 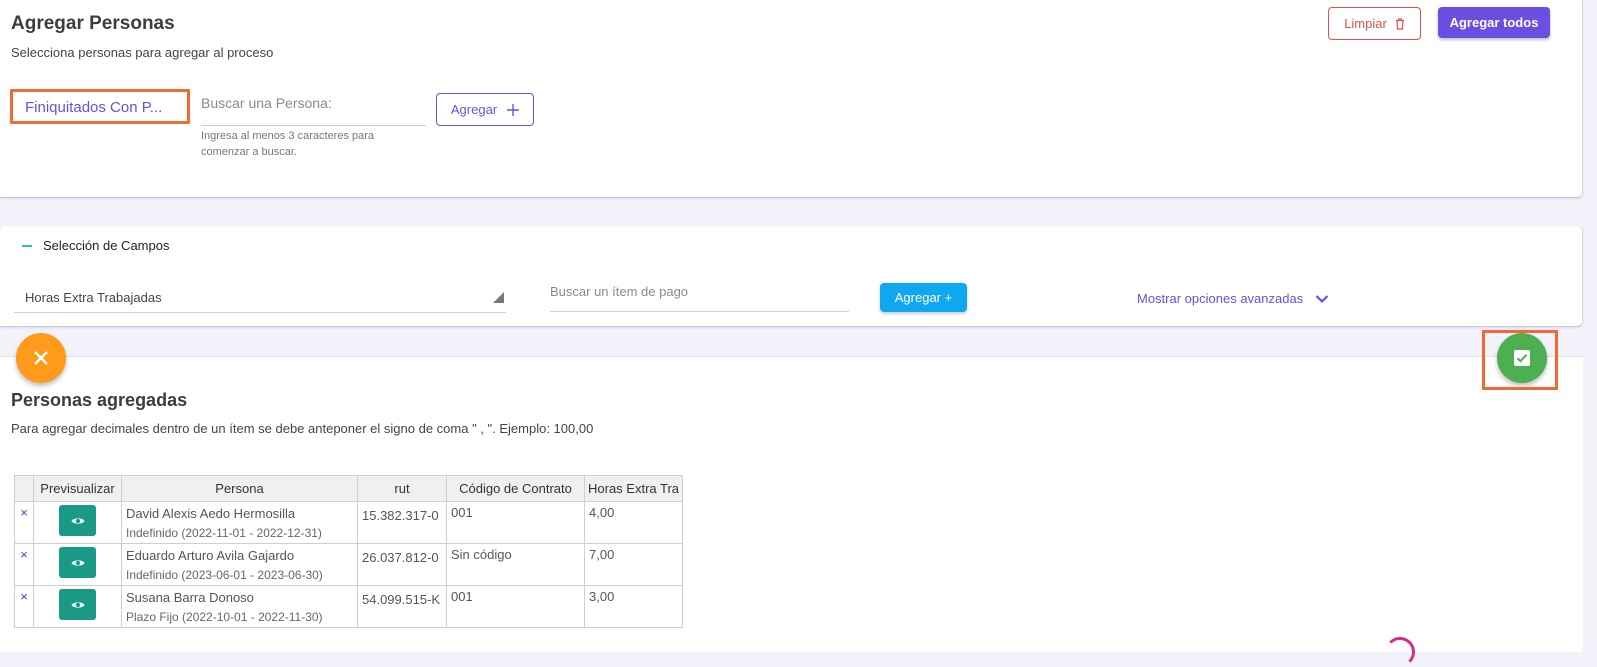 I want to click on person-name: David Alexis Aedo Hermosilla, so click(x=211, y=513).